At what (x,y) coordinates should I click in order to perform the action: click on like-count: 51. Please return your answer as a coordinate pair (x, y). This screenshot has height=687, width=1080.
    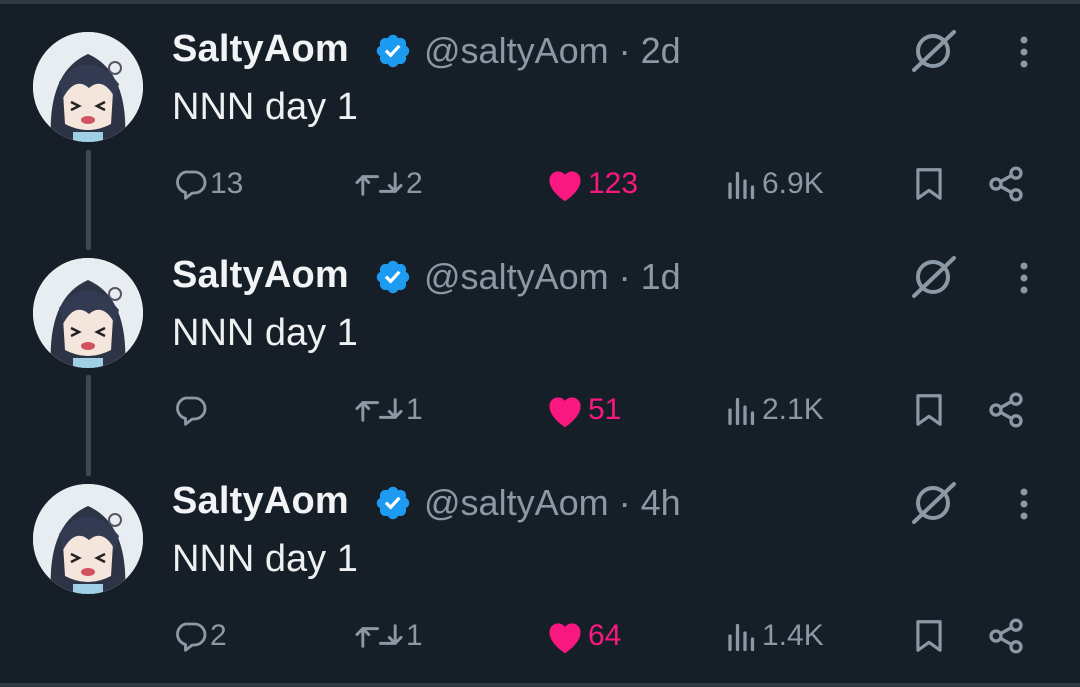
    Looking at the image, I should click on (605, 409).